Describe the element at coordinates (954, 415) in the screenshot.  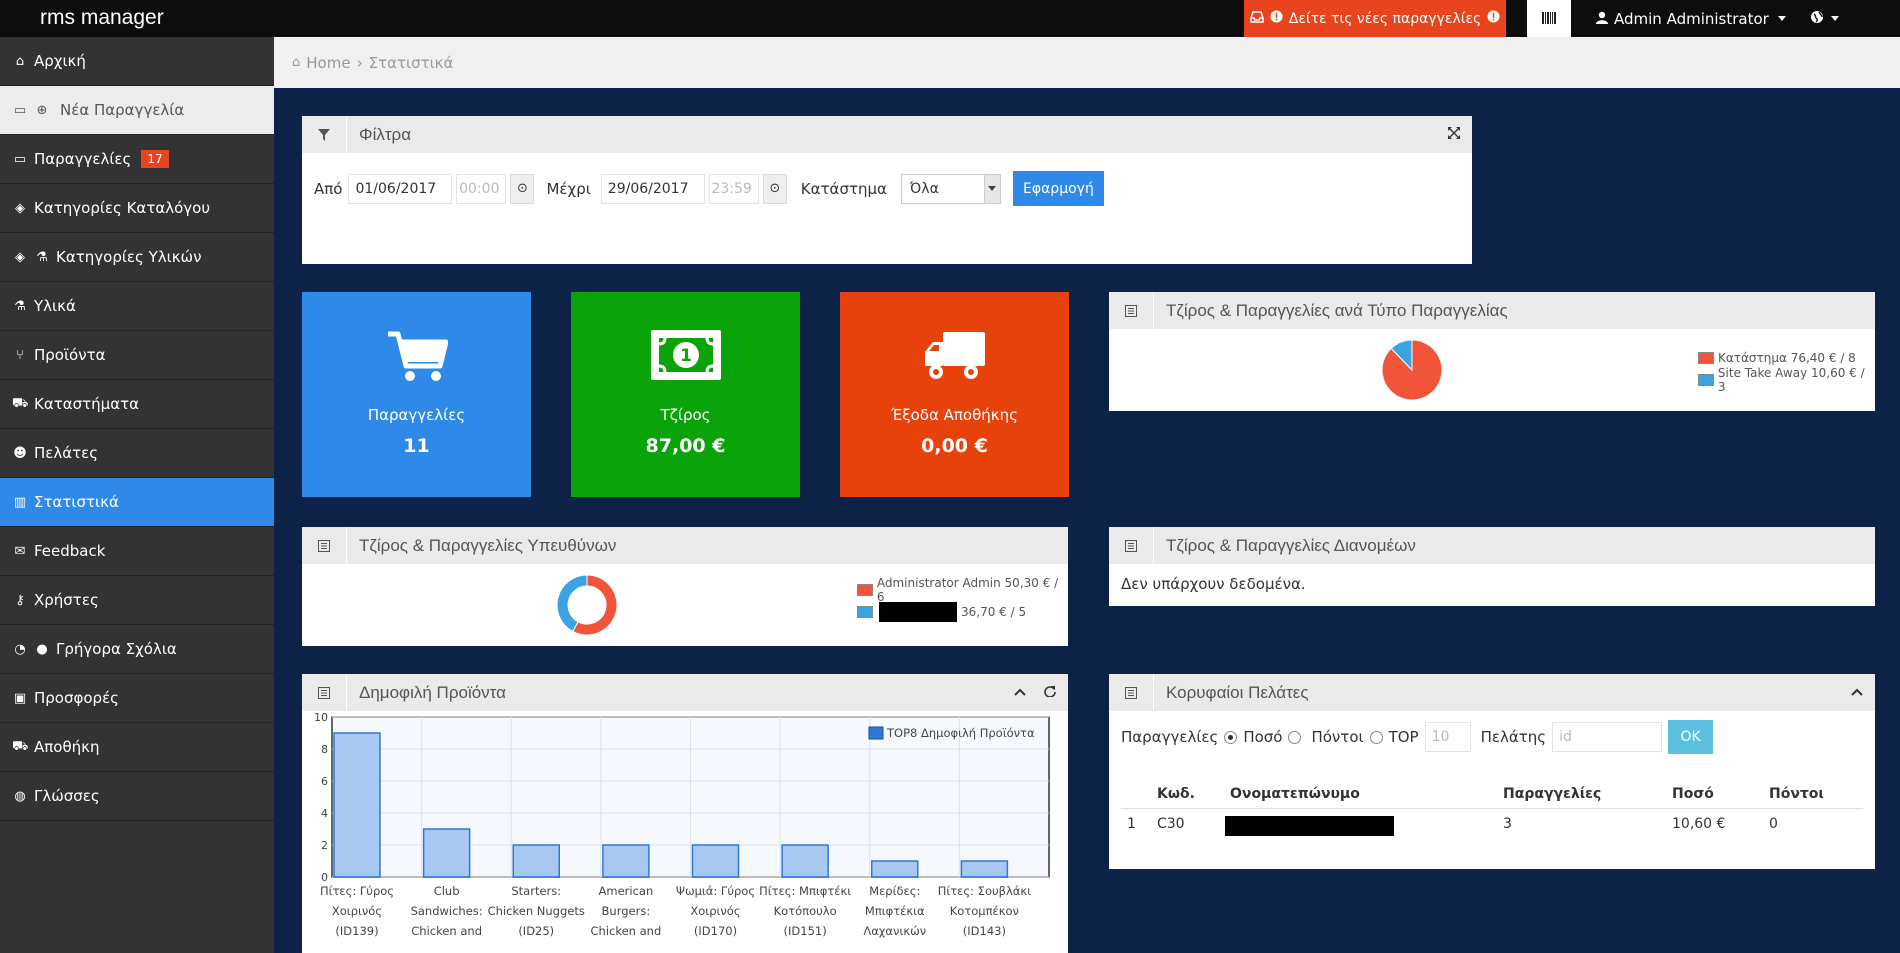
I see `warehouse-expenses-tile-label: Έξοδα Αποθήκης` at that location.